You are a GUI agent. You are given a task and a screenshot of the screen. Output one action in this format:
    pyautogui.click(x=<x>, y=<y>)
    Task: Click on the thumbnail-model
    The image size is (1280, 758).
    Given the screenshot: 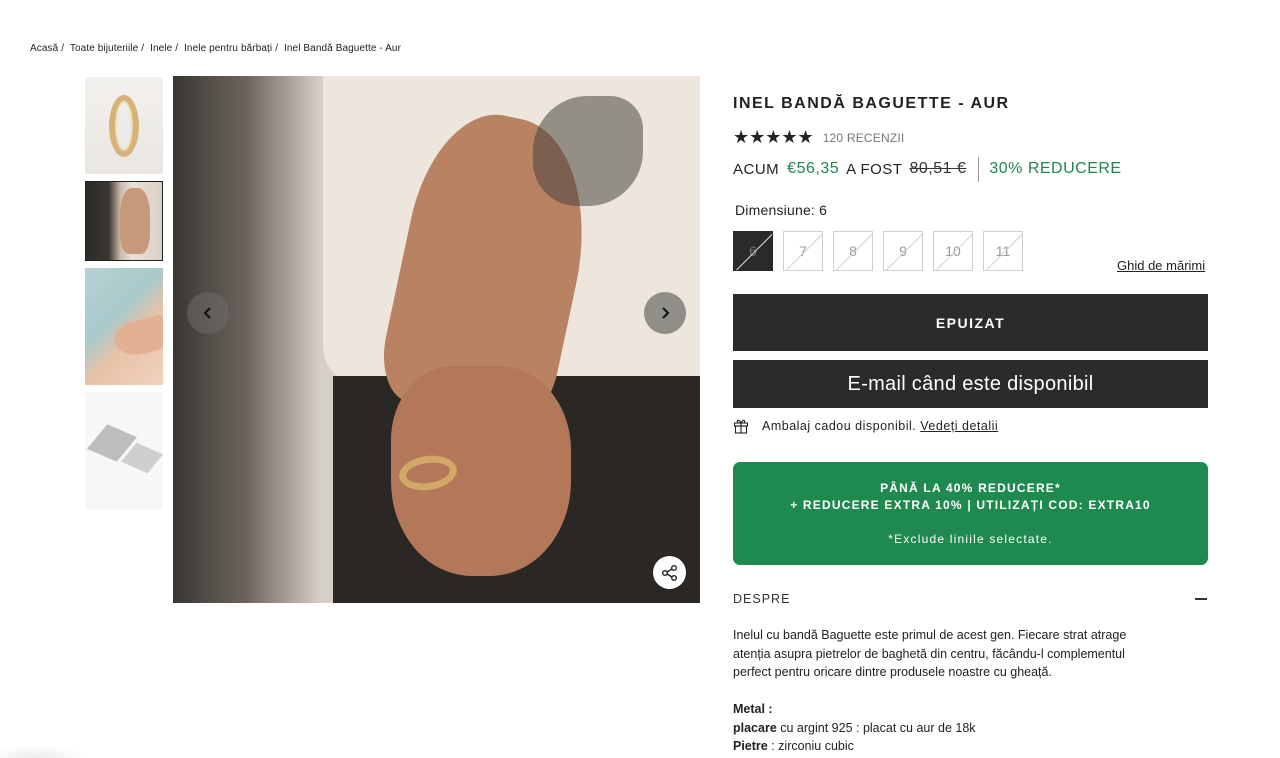 What is the action you would take?
    pyautogui.click(x=124, y=326)
    